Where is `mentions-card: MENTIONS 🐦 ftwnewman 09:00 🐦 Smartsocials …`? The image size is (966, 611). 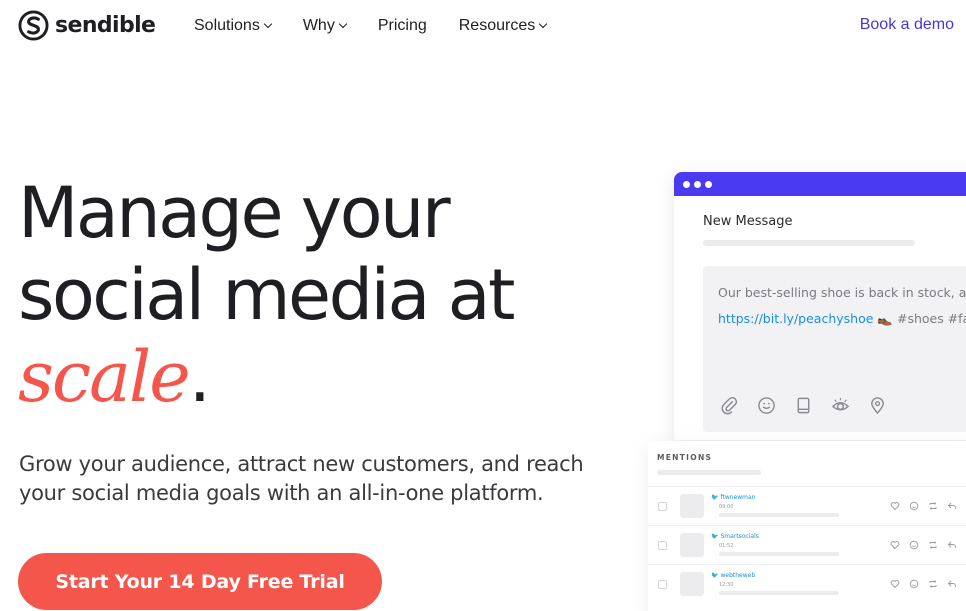
mentions-card: MENTIONS 🐦 ftwnewman 09:00 🐦 Smartsocials … is located at coordinates (807, 526).